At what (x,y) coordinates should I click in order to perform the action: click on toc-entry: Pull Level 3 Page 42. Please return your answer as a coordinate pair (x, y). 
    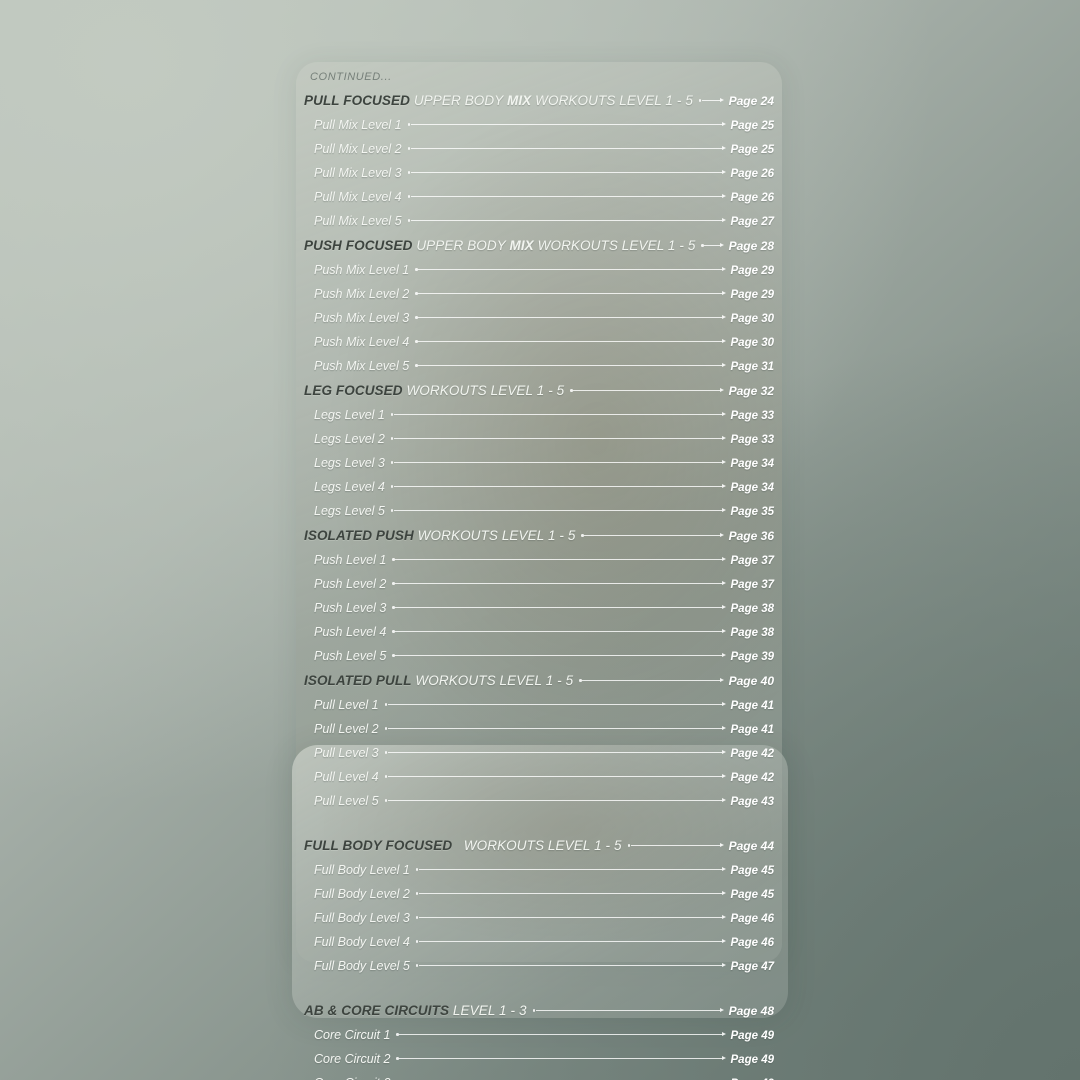
    Looking at the image, I should click on (539, 753).